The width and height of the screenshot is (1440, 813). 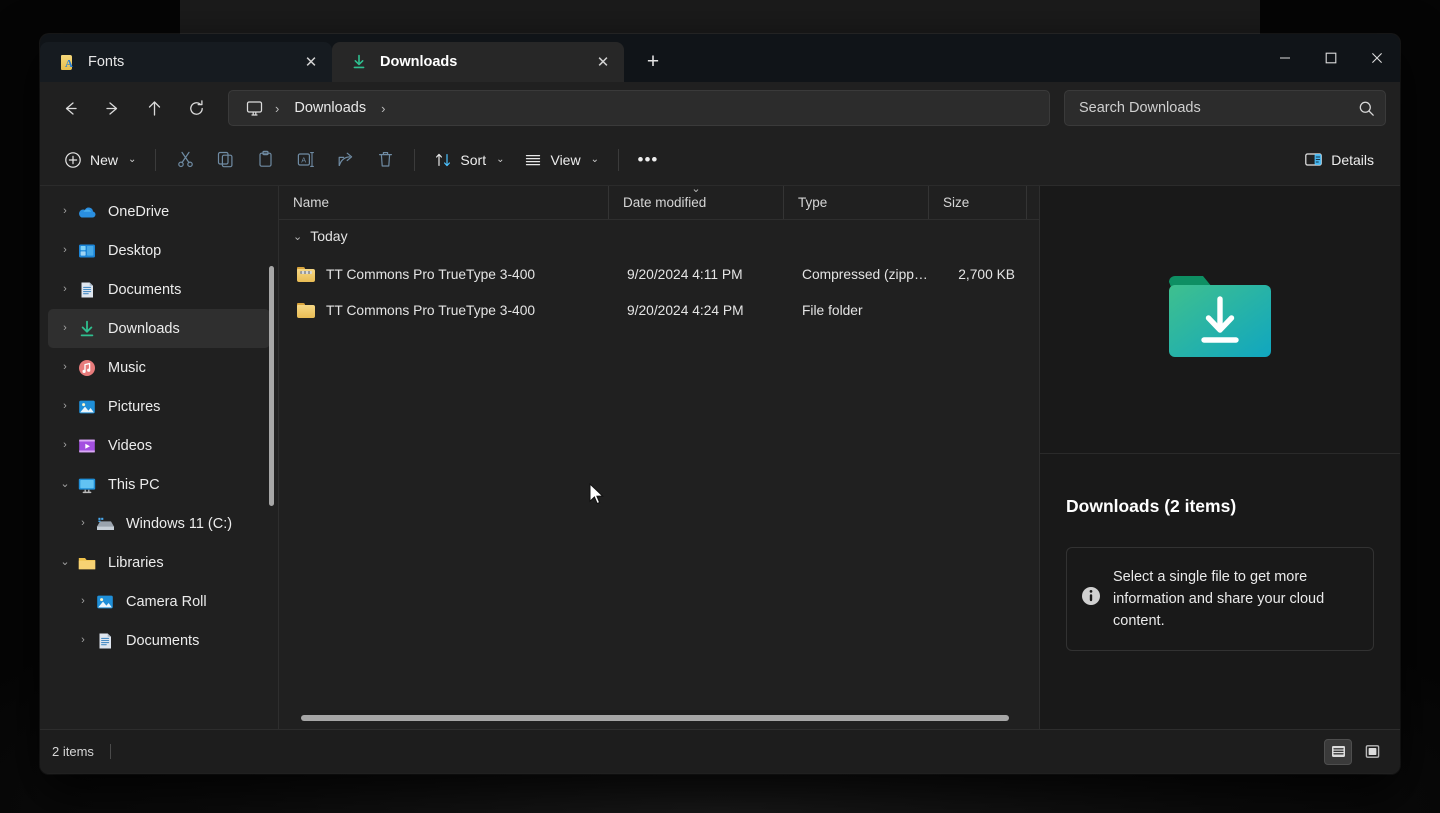 I want to click on new-button: New ⌄, so click(x=100, y=160).